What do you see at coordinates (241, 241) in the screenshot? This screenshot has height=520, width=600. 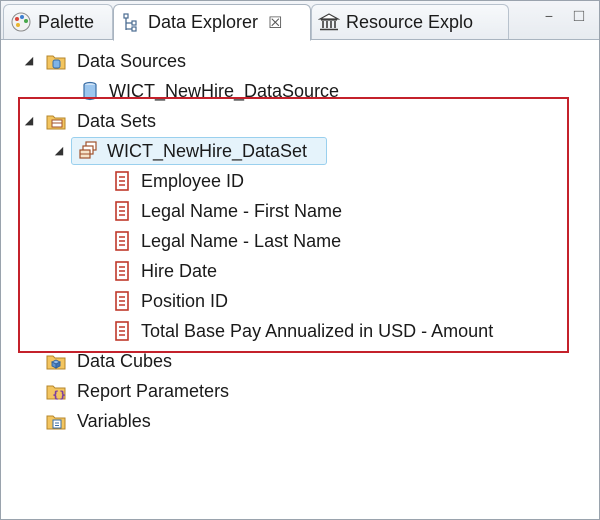 I see `tree-node-label: Legal Name - Last Name` at bounding box center [241, 241].